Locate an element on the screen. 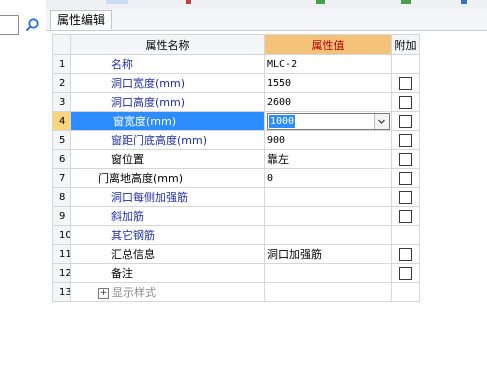 The image size is (487, 375). property-name-cell: 洞口宽度(mm) is located at coordinates (167, 83).